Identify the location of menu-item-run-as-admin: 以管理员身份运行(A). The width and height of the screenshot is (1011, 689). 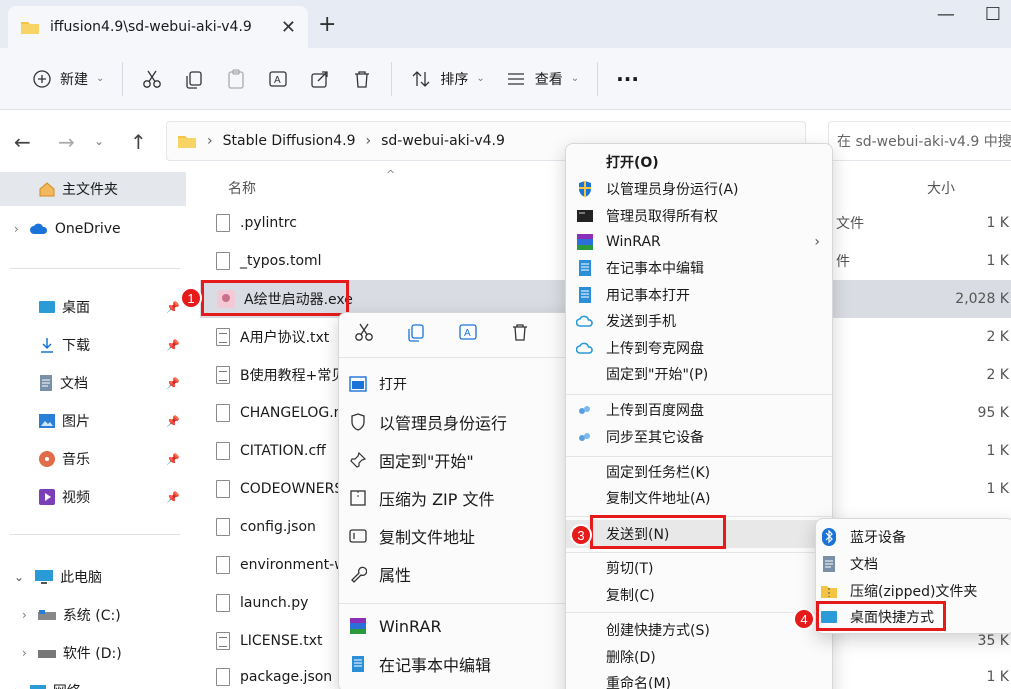
(699, 189).